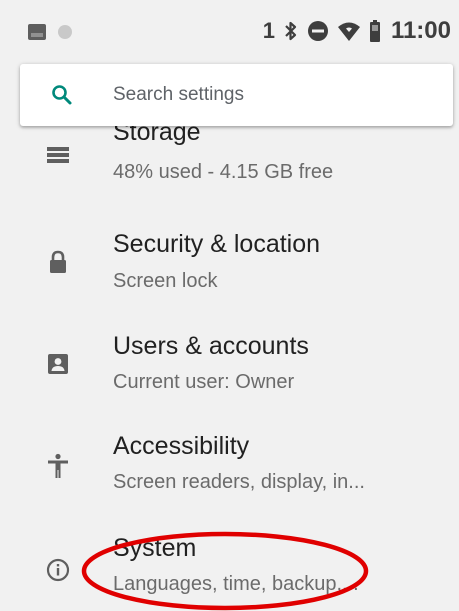 This screenshot has height=611, width=459. Describe the element at coordinates (155, 548) in the screenshot. I see `settings-item-title: System` at that location.